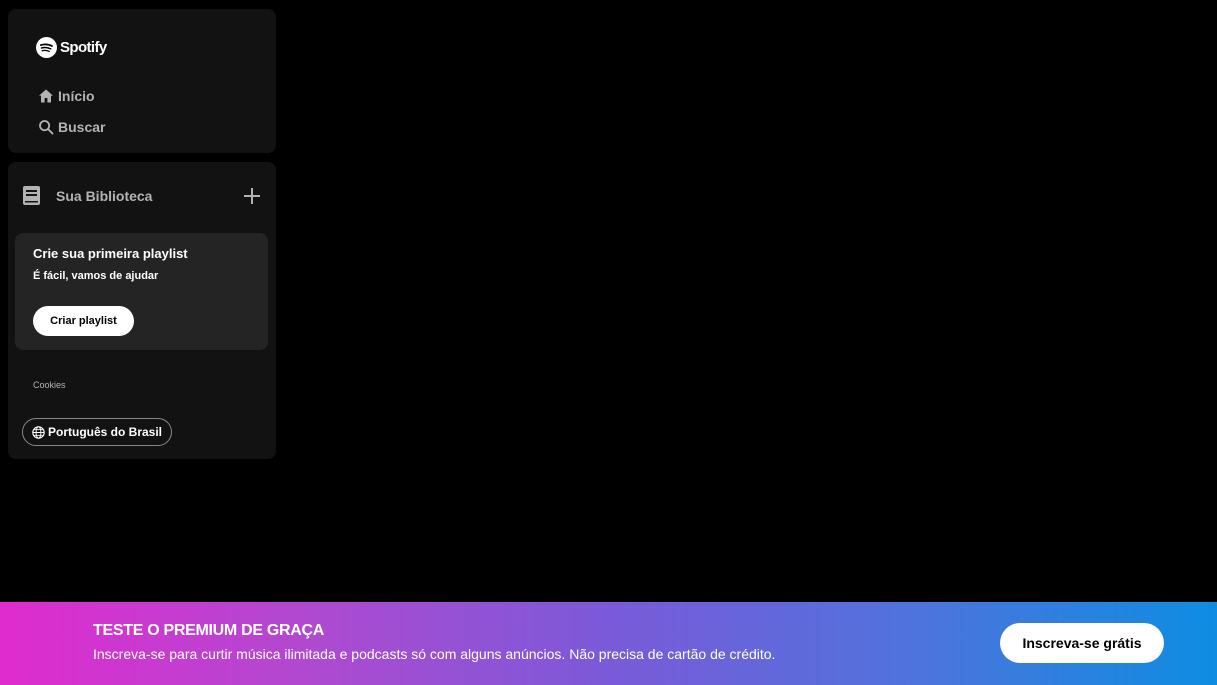 The width and height of the screenshot is (1217, 685). Describe the element at coordinates (46, 47) in the screenshot. I see `spotify-logo-icon` at that location.